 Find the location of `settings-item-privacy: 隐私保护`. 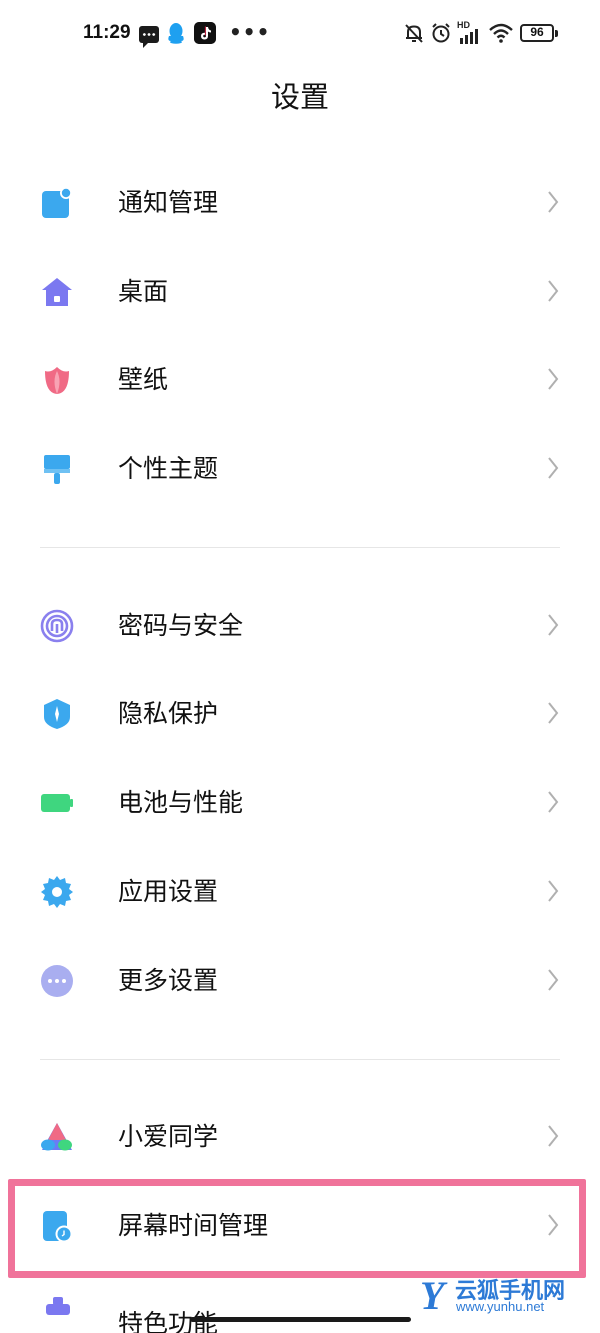

settings-item-privacy: 隐私保护 is located at coordinates (300, 715).